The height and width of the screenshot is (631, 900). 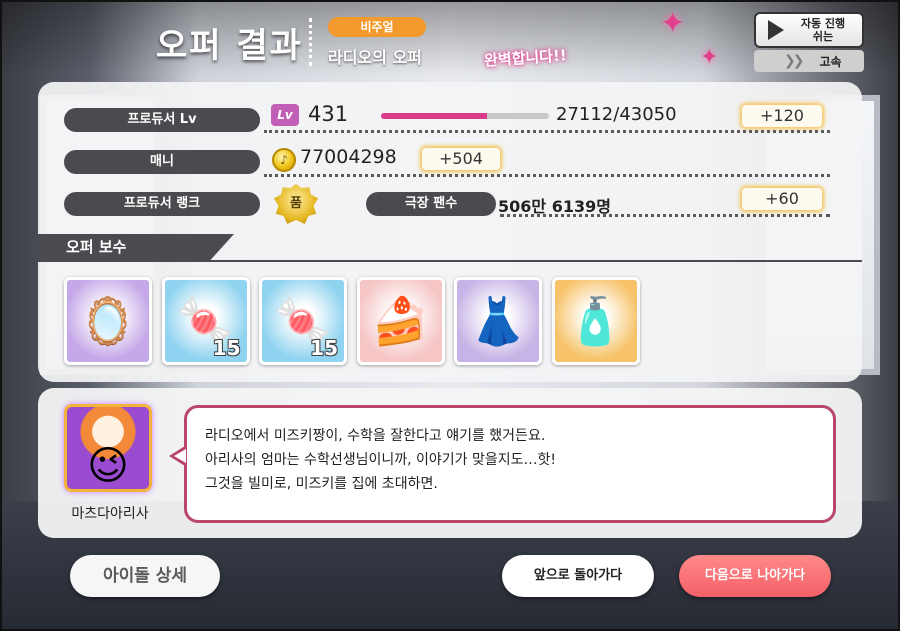 I want to click on character-name: 마츠다아리사, so click(x=110, y=514).